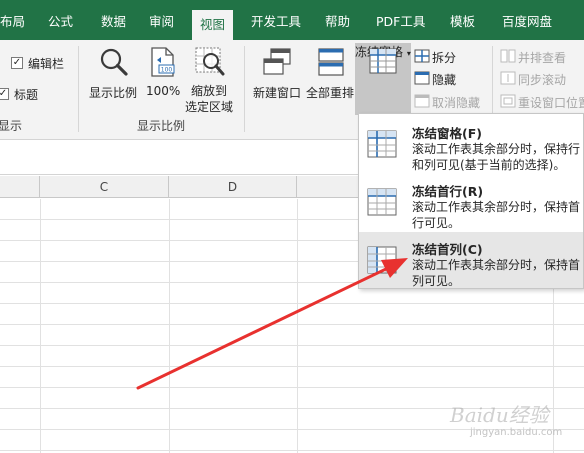 The width and height of the screenshot is (584, 453). What do you see at coordinates (551, 102) in the screenshot?
I see `reset-position-button: 重设窗口位置` at bounding box center [551, 102].